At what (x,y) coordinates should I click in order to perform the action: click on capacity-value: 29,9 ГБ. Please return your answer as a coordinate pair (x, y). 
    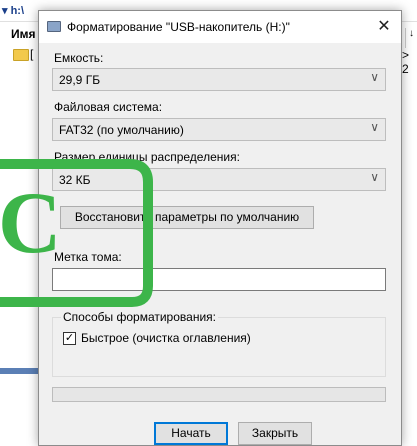
    Looking at the image, I should click on (80, 80).